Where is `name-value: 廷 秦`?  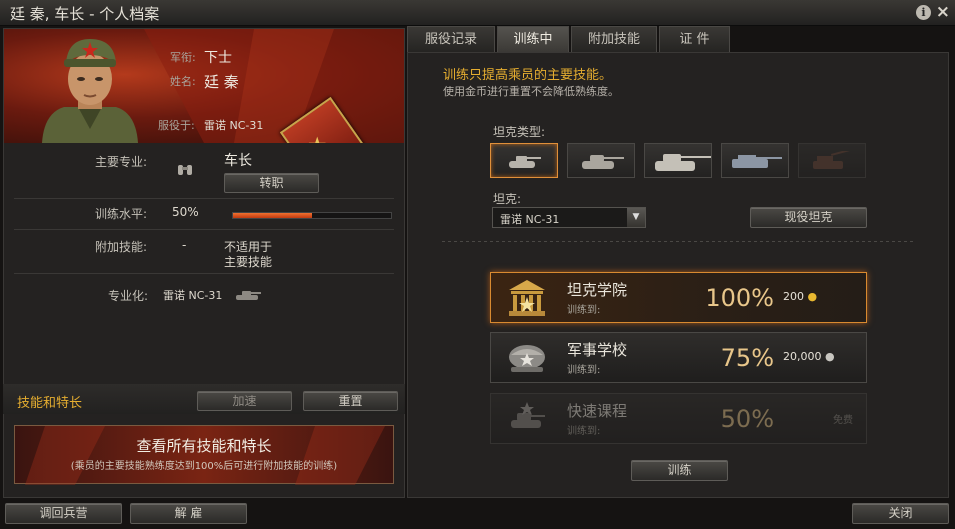
name-value: 廷 秦 is located at coordinates (221, 82).